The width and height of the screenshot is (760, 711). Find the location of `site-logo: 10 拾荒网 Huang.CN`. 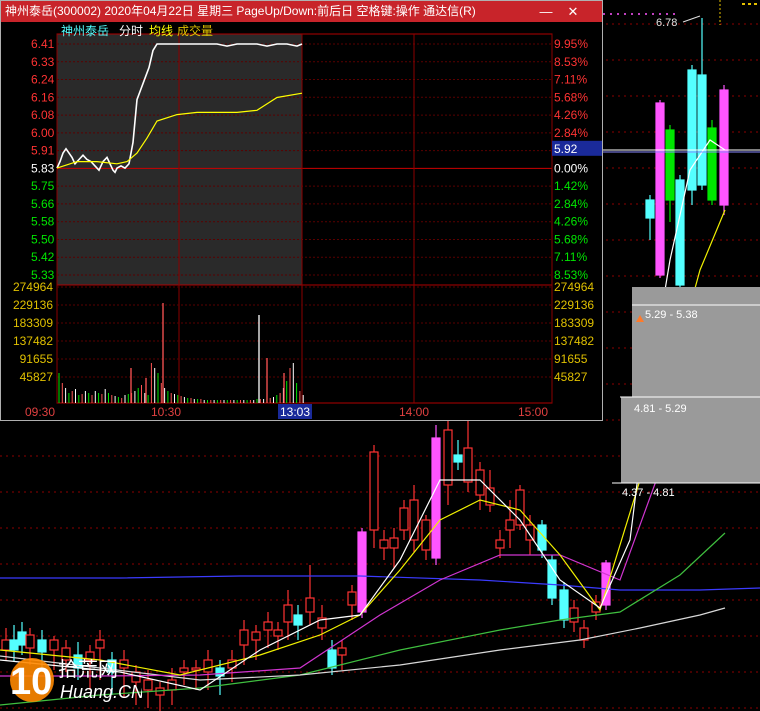

site-logo: 10 拾荒网 Huang.CN is located at coordinates (76, 680).